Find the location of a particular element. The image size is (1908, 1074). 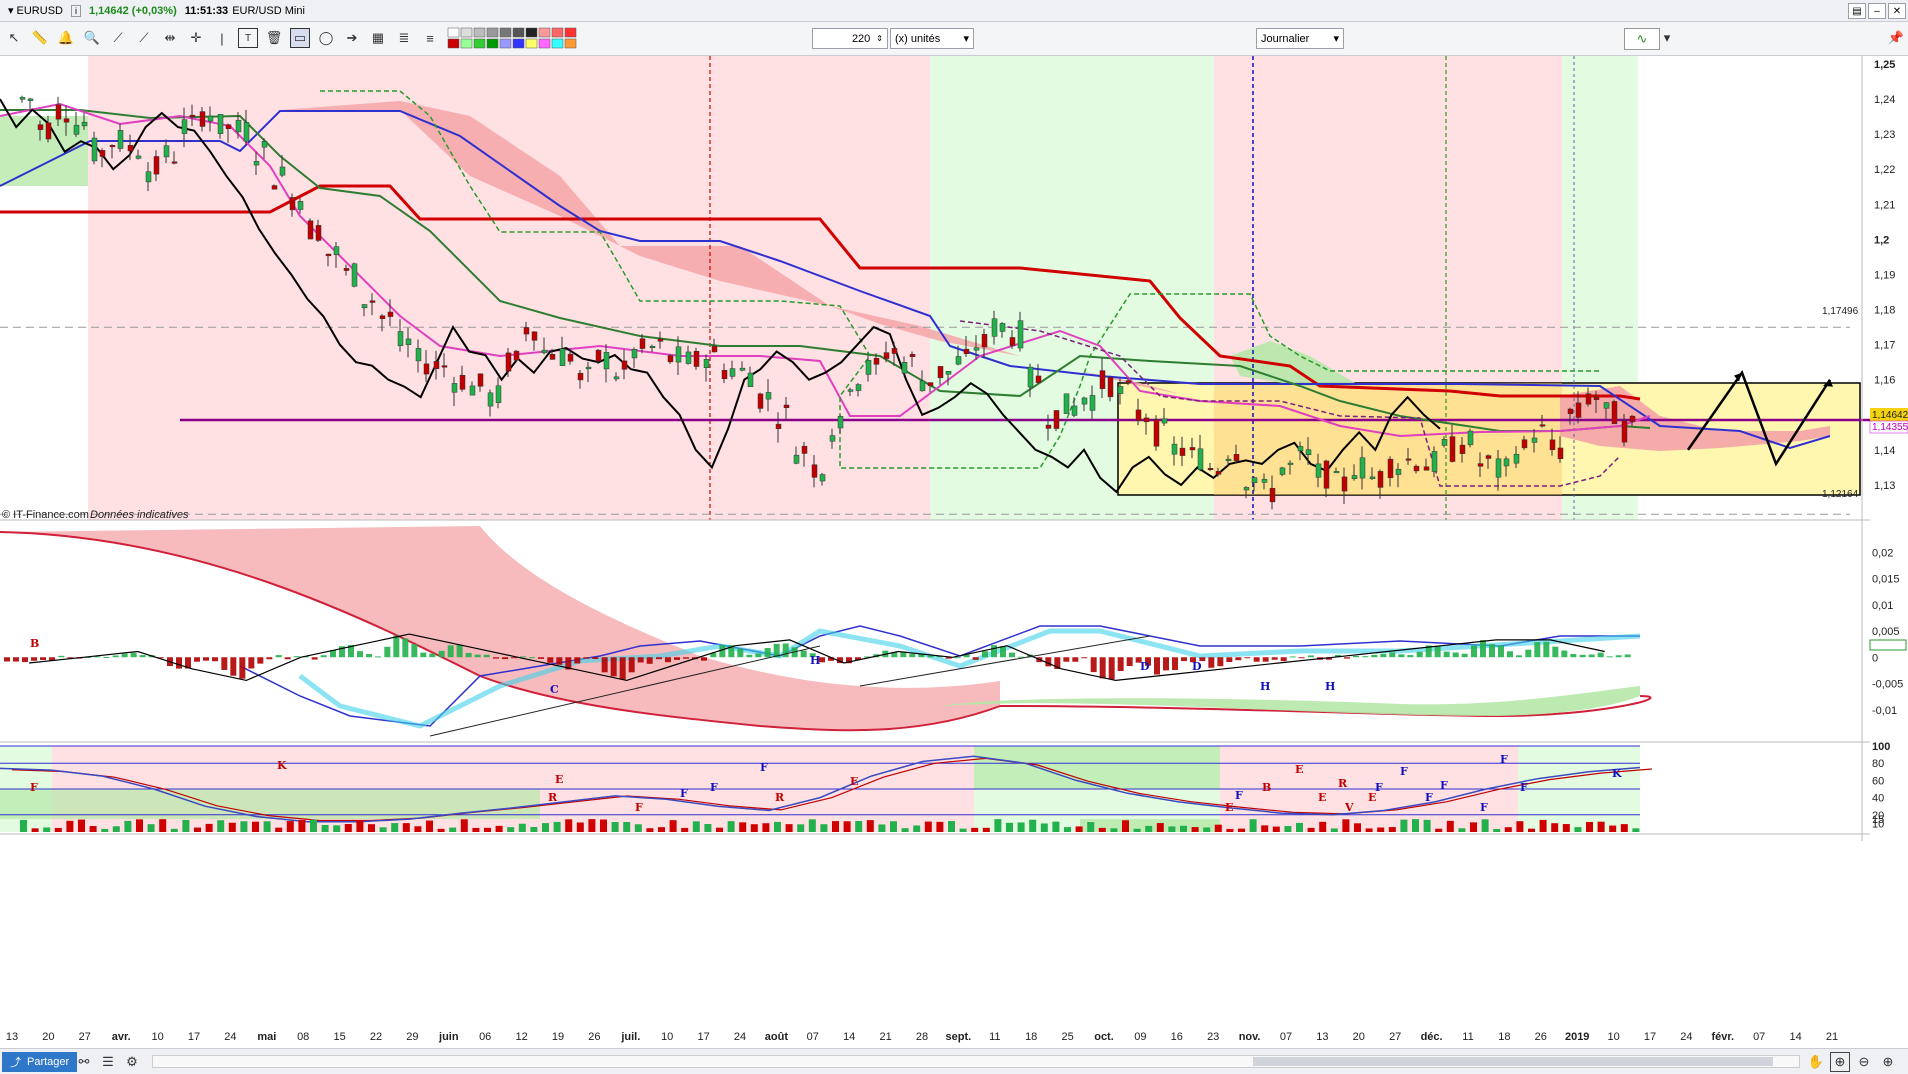

horizontal-scrollbar is located at coordinates (976, 1061).